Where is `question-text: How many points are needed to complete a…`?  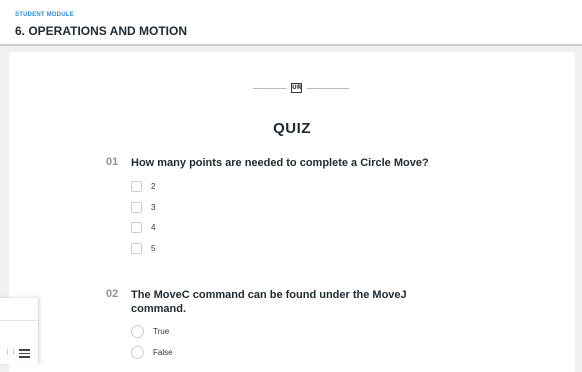 question-text: How many points are needed to complete a… is located at coordinates (280, 163).